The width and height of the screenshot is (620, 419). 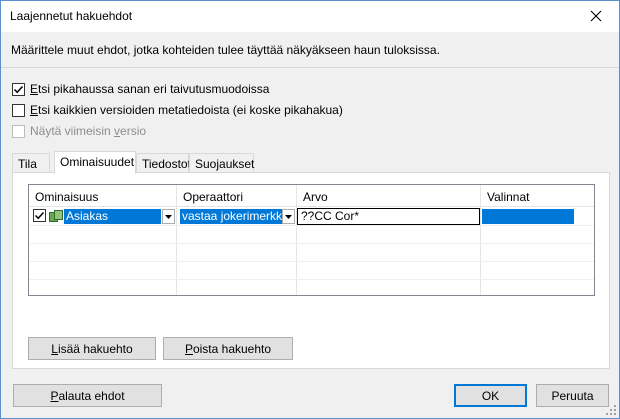 What do you see at coordinates (71, 16) in the screenshot?
I see `window-title: Laajennetut hakuehdot` at bounding box center [71, 16].